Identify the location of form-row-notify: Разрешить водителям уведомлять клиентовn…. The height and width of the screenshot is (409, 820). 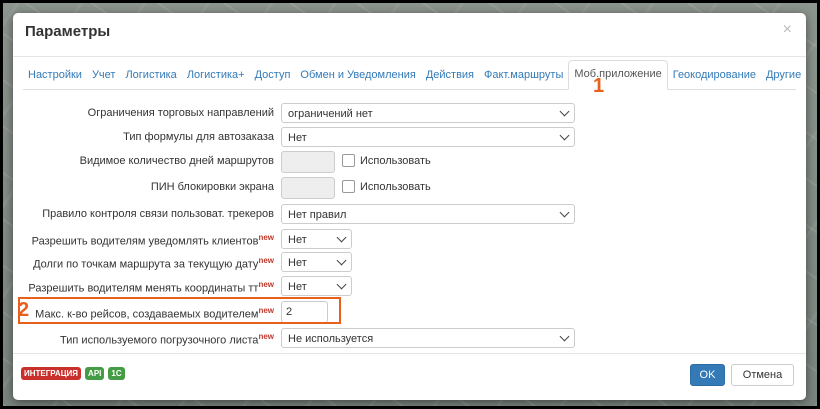
(409, 241).